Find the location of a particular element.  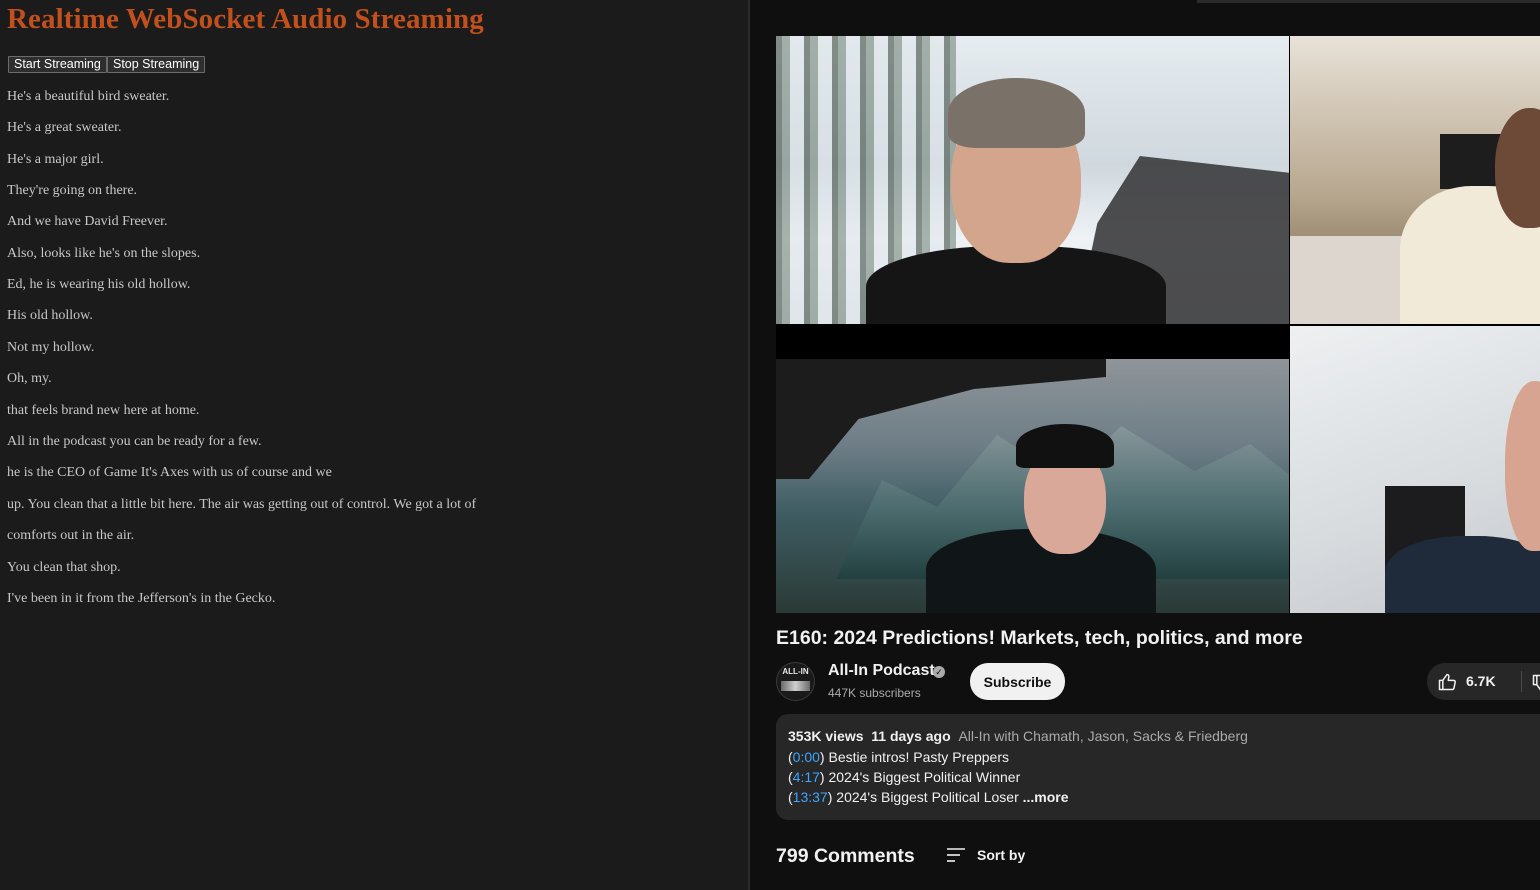

view-count: 353K views is located at coordinates (826, 736).